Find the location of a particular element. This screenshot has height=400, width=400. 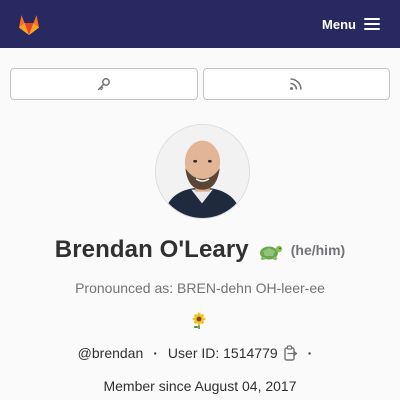

member-since: Member since August 04, 2017 is located at coordinates (200, 386).